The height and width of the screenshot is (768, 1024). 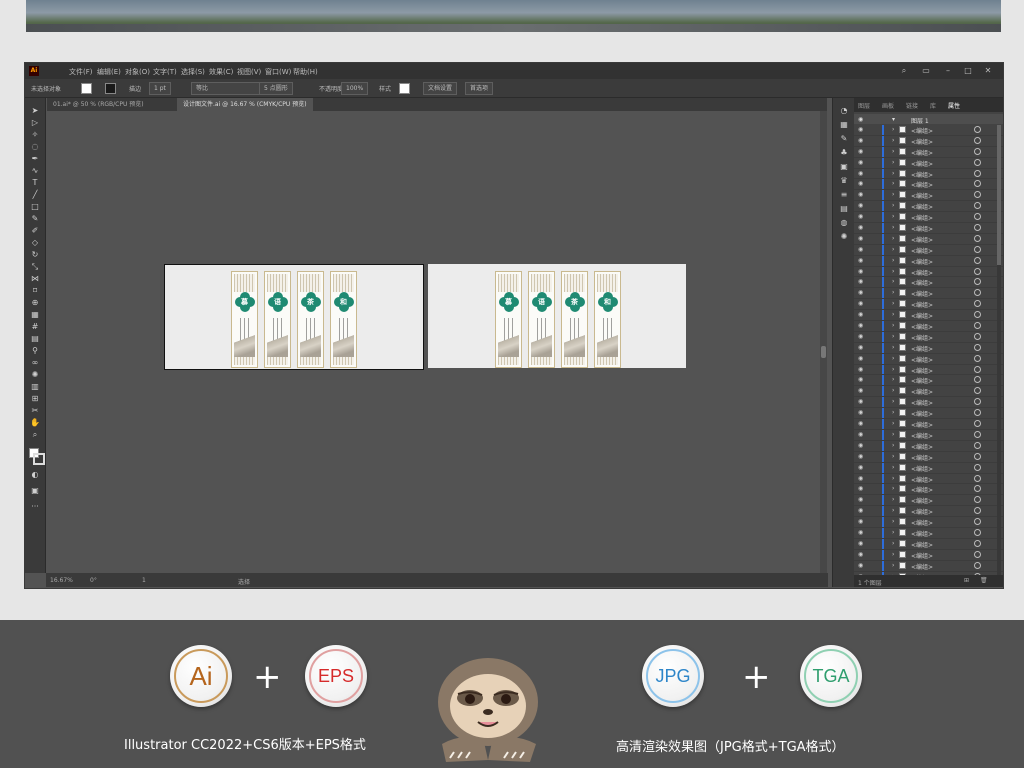 I want to click on graph-tool-icon: ▥, so click(x=35, y=386).